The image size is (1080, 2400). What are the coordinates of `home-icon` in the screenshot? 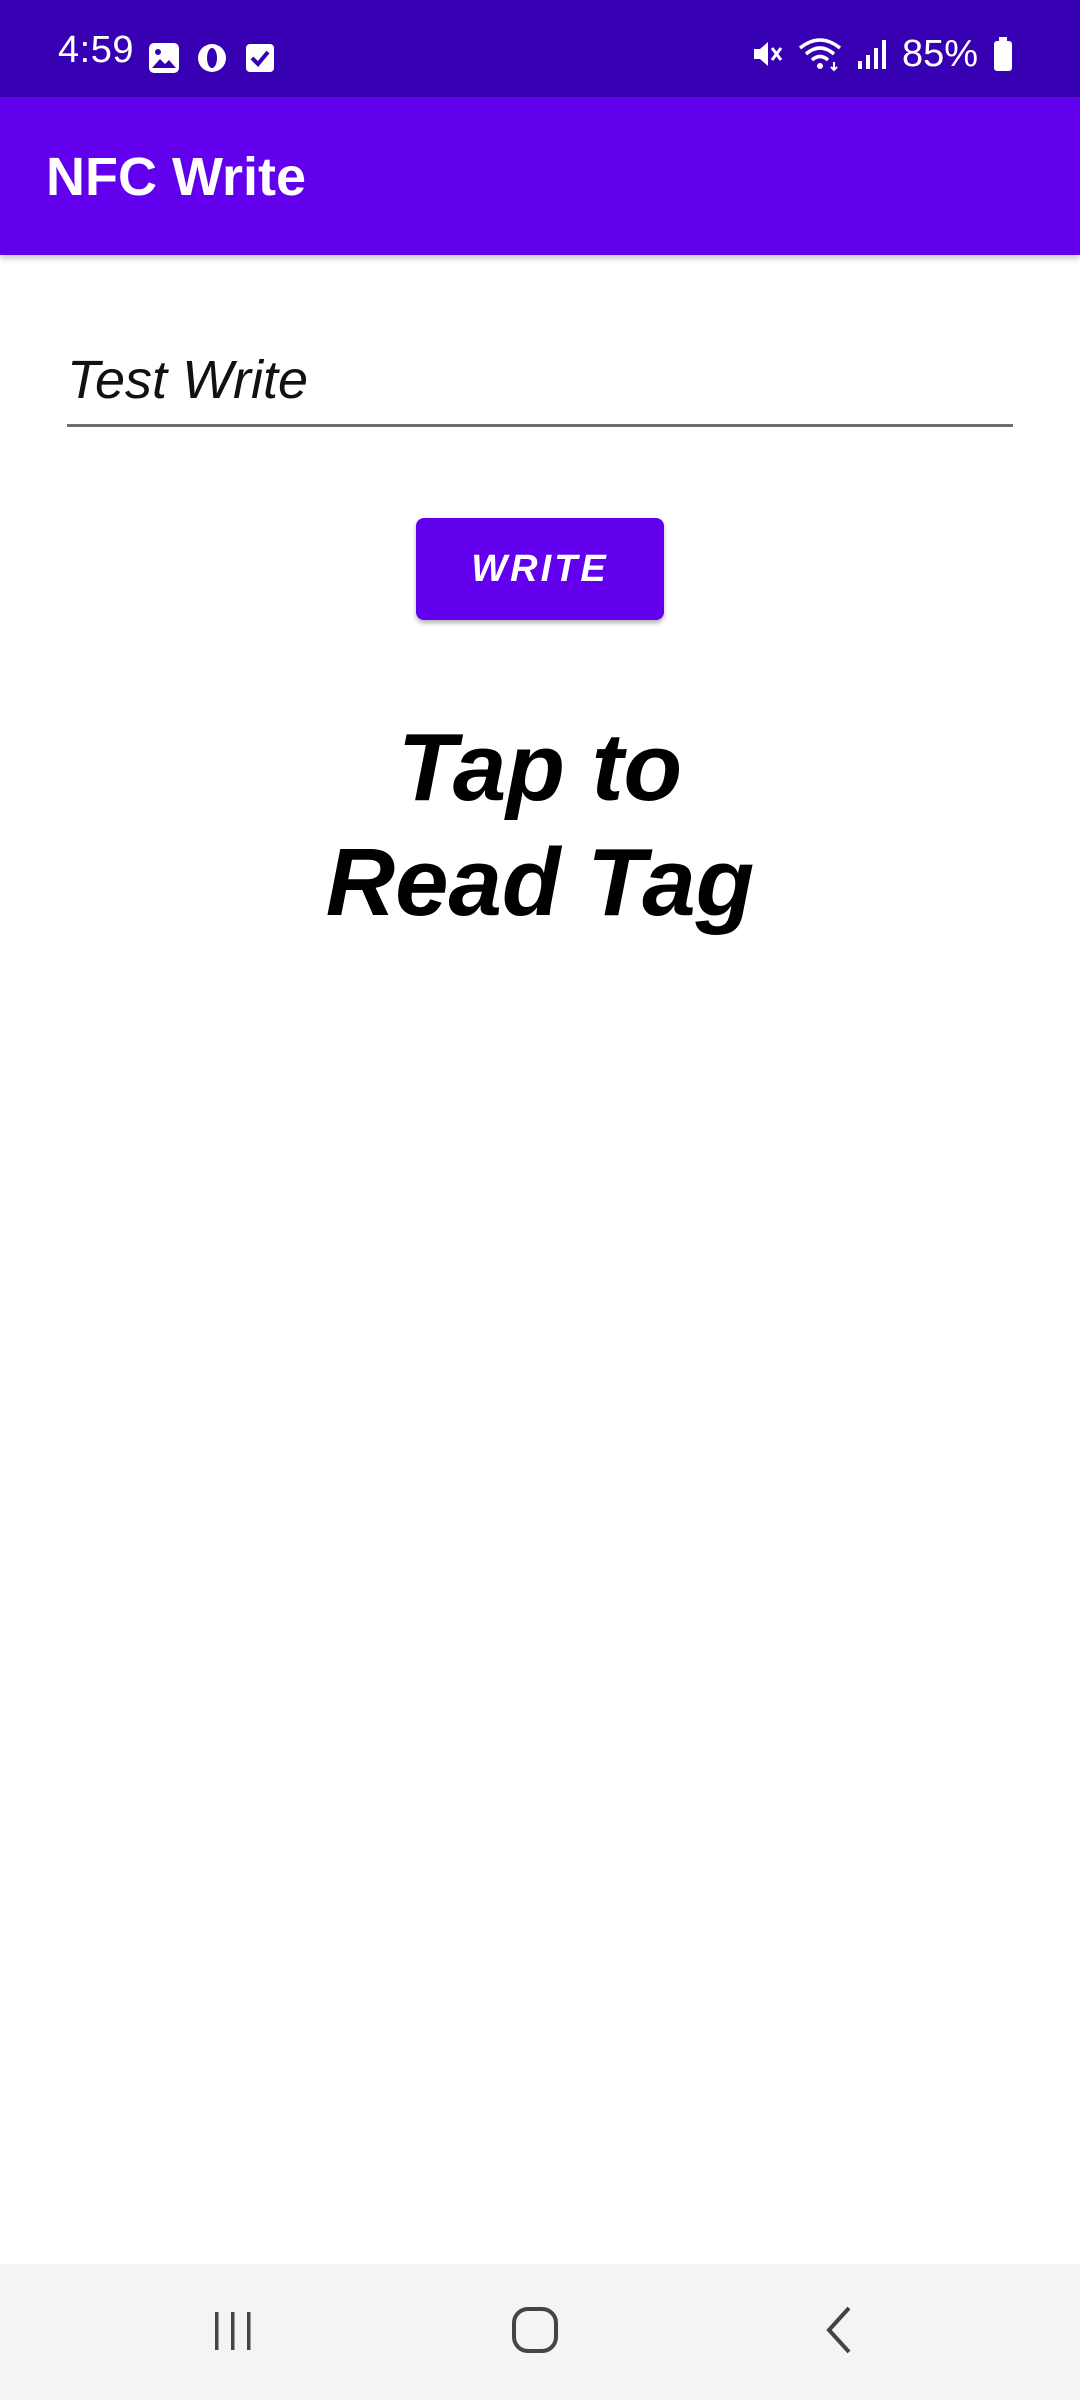 It's located at (535, 2332).